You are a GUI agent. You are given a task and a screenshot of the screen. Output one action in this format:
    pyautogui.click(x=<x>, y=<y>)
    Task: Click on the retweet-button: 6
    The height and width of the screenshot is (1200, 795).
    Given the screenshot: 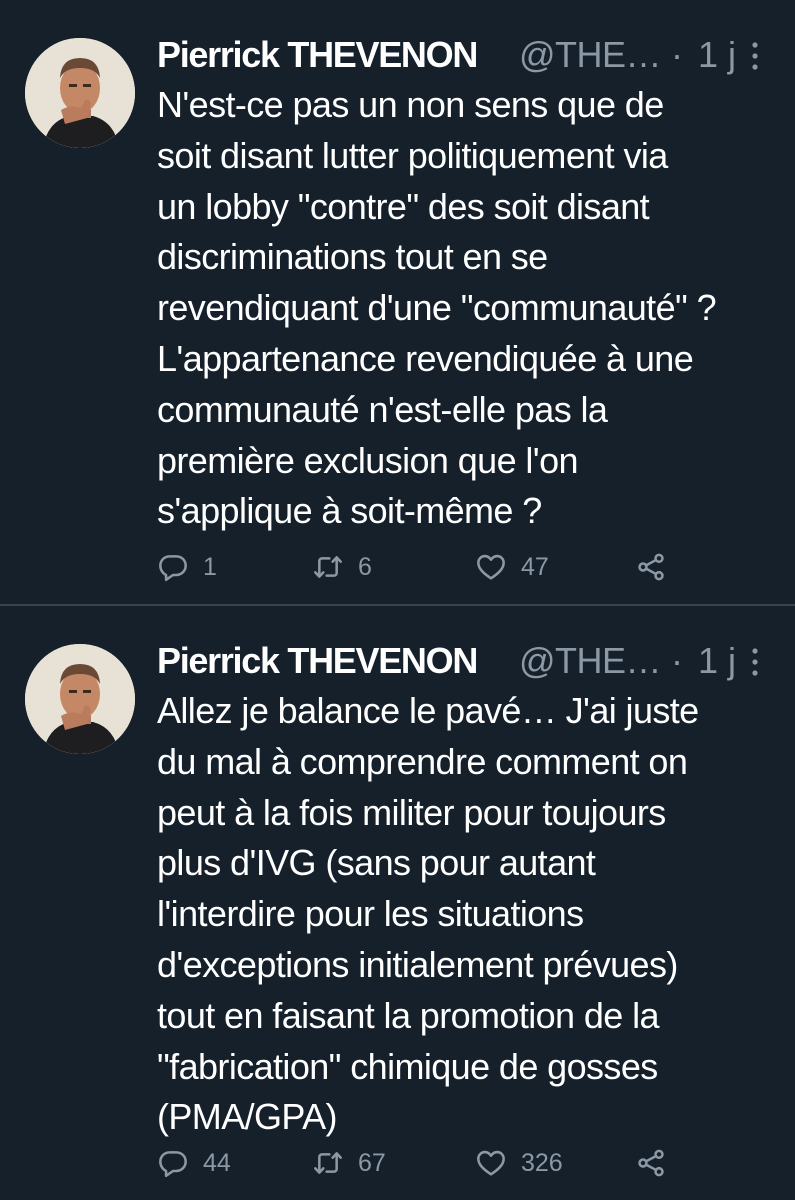 What is the action you would take?
    pyautogui.click(x=342, y=567)
    